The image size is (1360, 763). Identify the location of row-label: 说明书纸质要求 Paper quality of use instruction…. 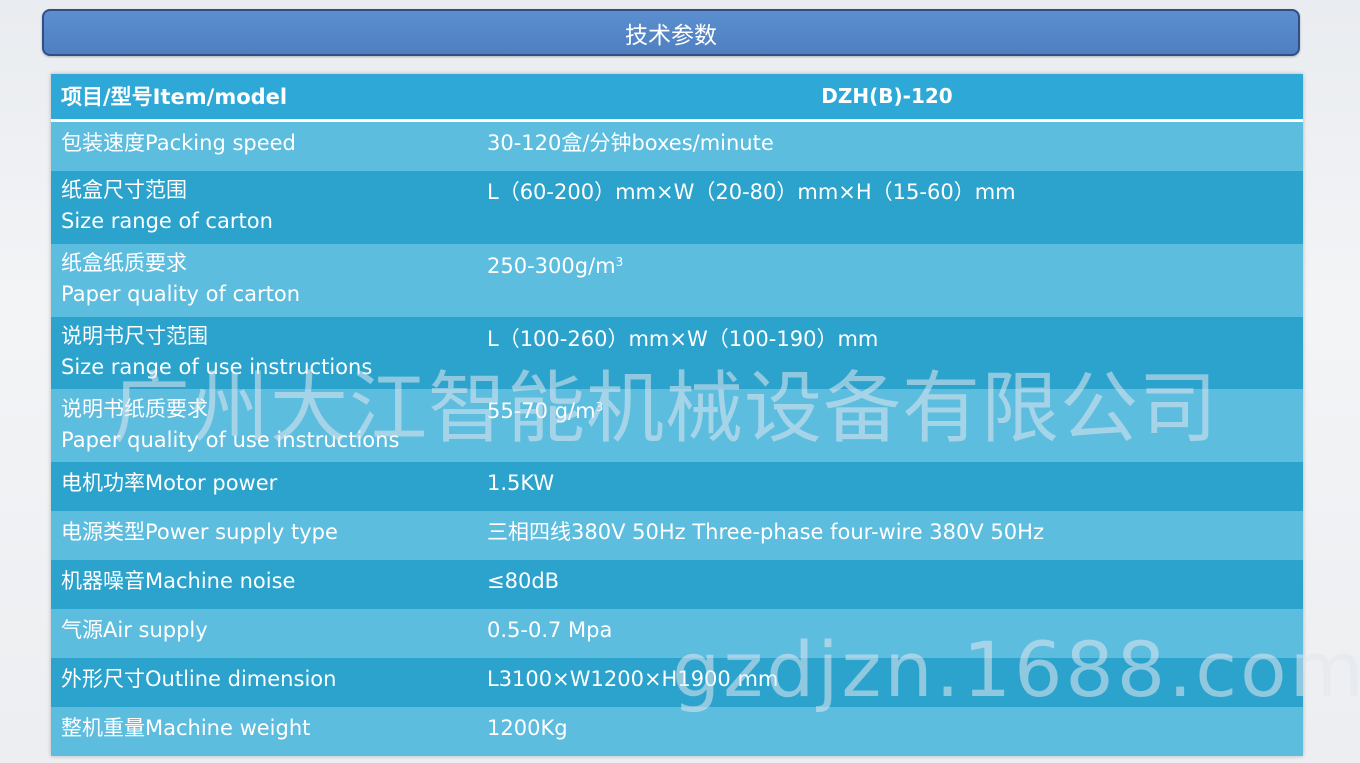
(230, 424).